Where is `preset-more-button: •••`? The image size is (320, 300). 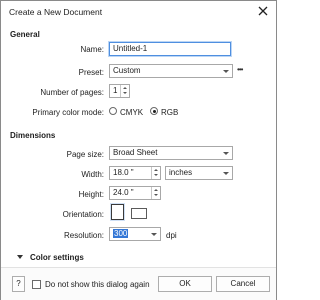
preset-more-button: ••• is located at coordinates (240, 69).